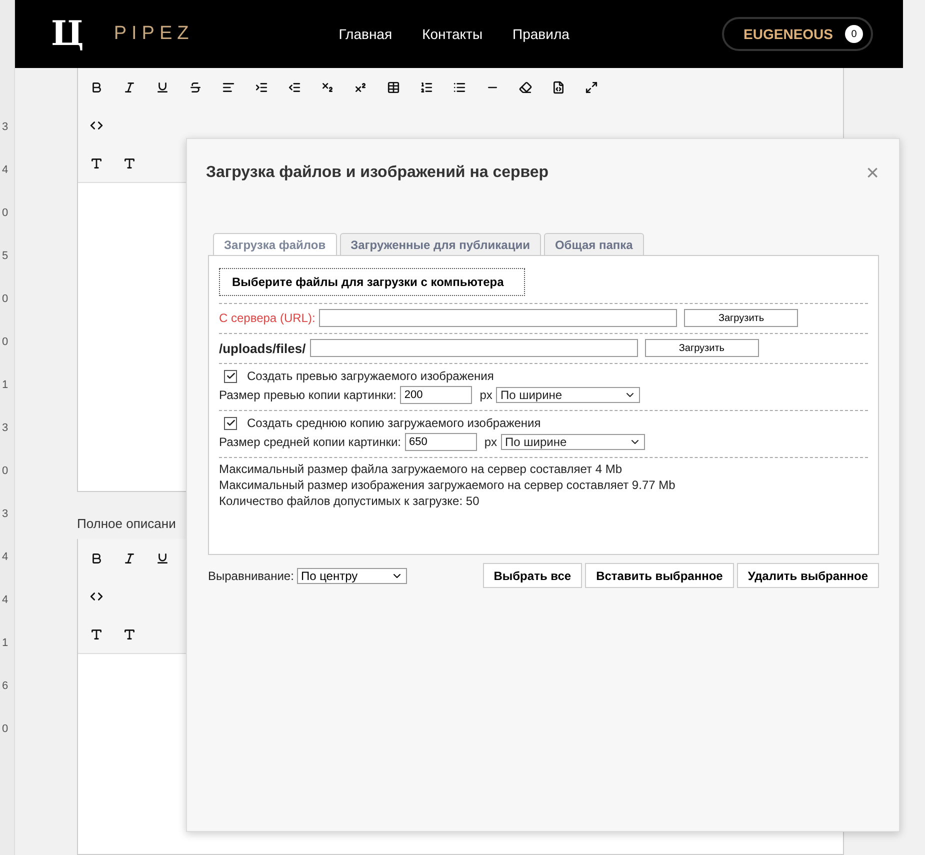  I want to click on size-label: Размер средней копии картинки:, so click(310, 442).